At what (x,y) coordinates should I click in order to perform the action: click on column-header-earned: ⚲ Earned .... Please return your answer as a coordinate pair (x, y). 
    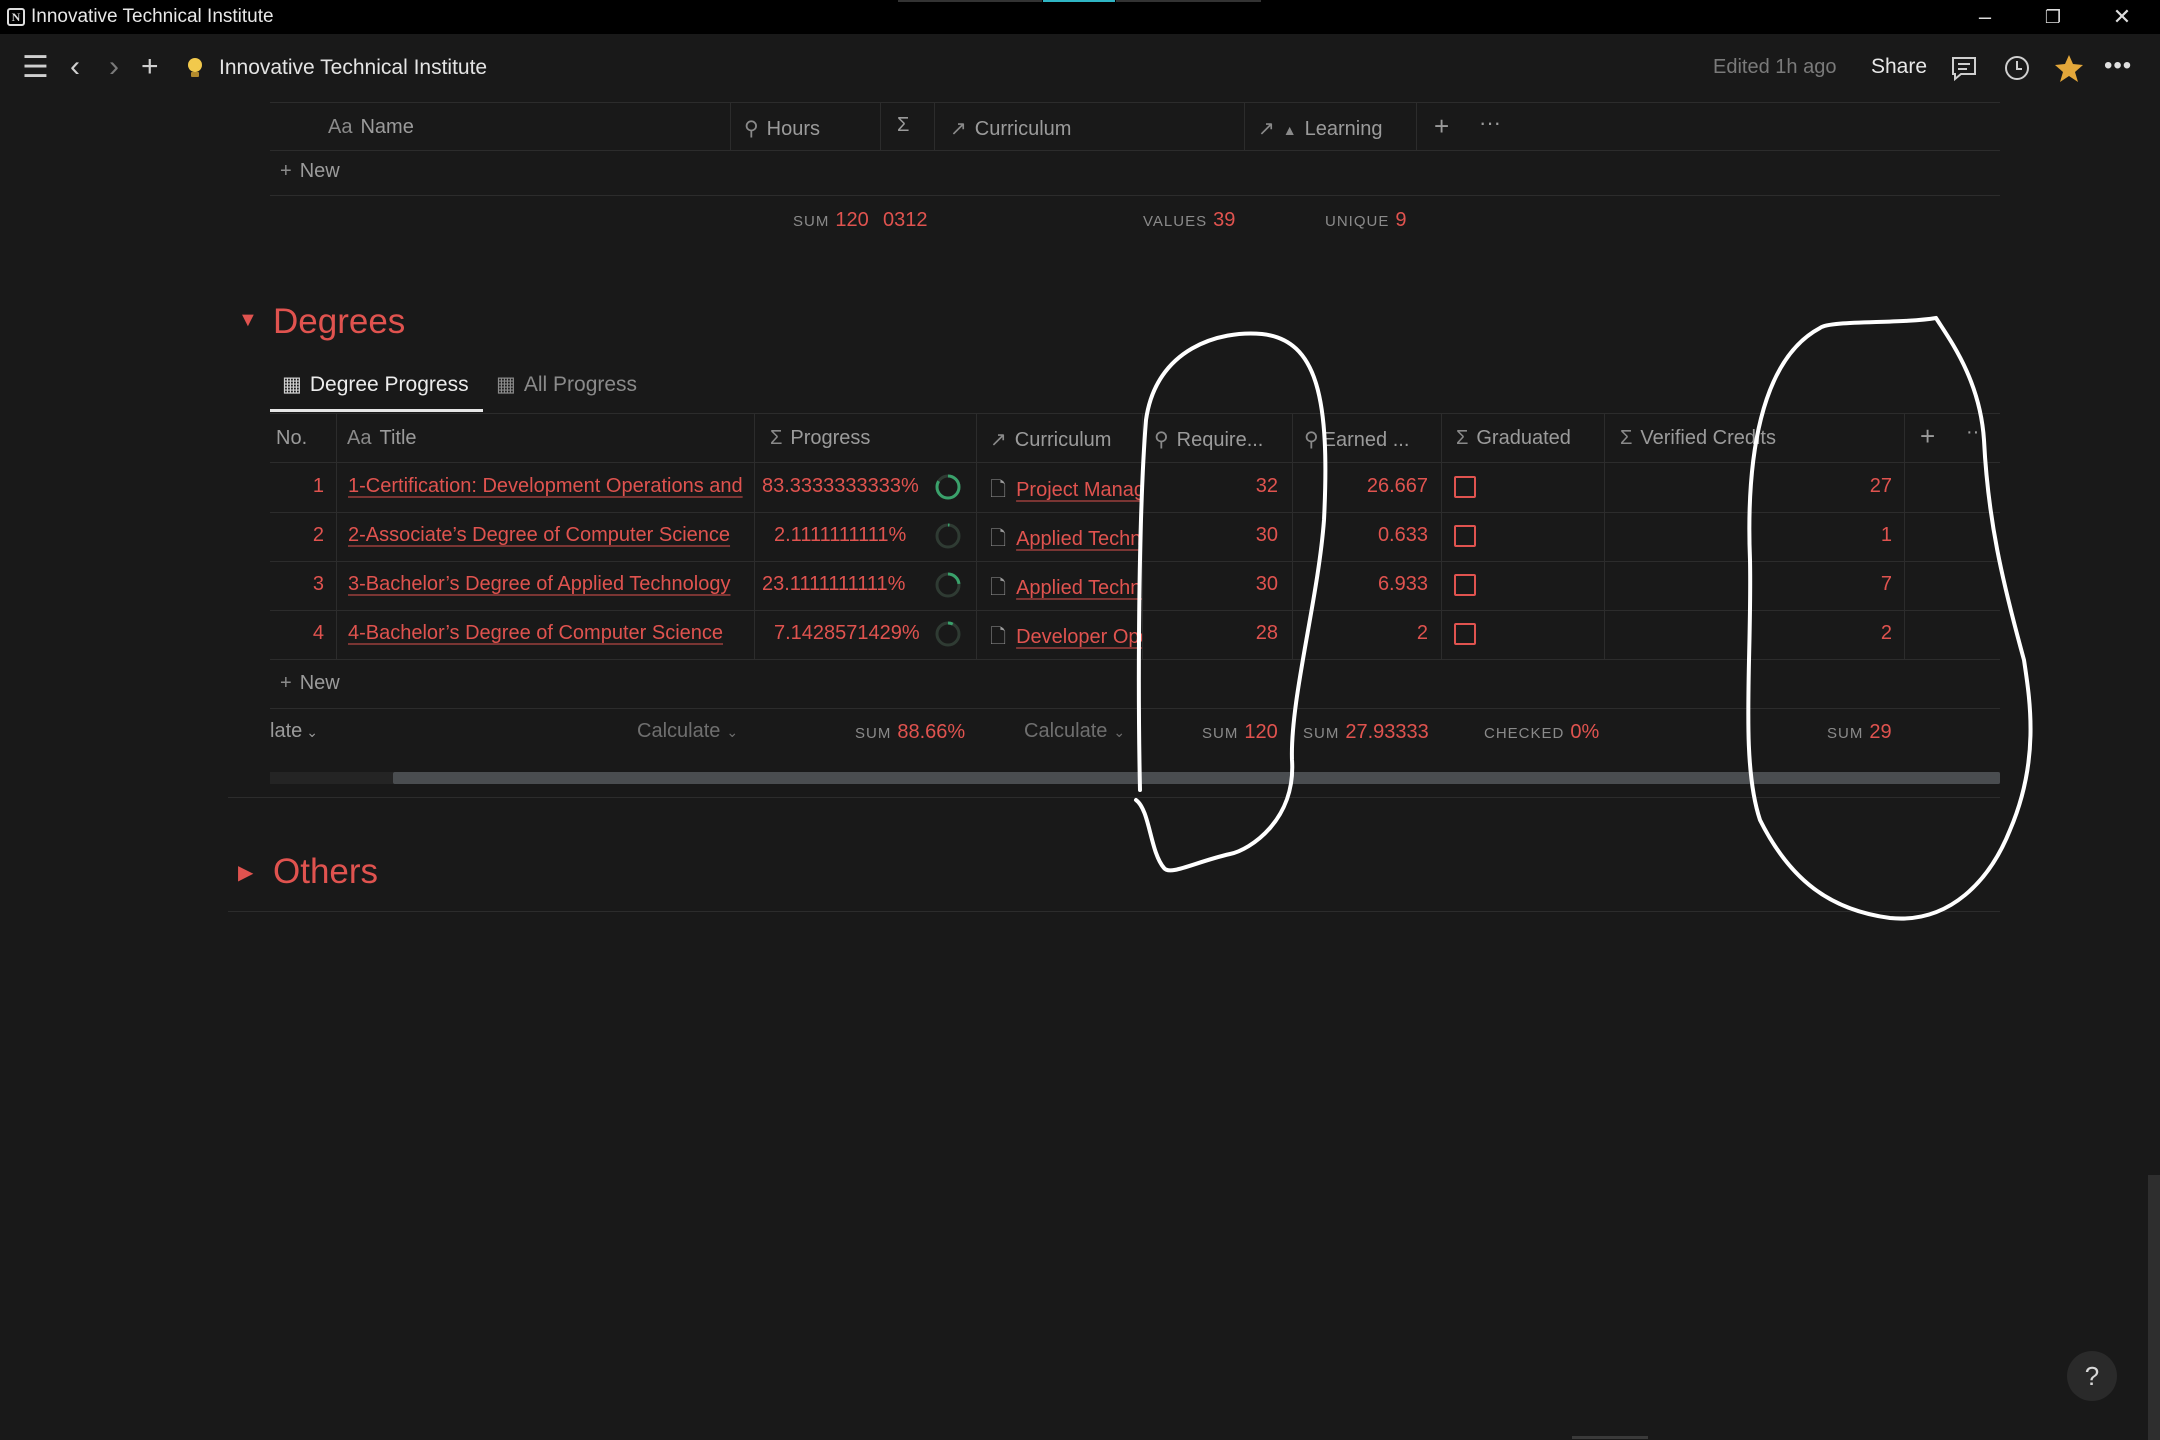
    Looking at the image, I should click on (1356, 439).